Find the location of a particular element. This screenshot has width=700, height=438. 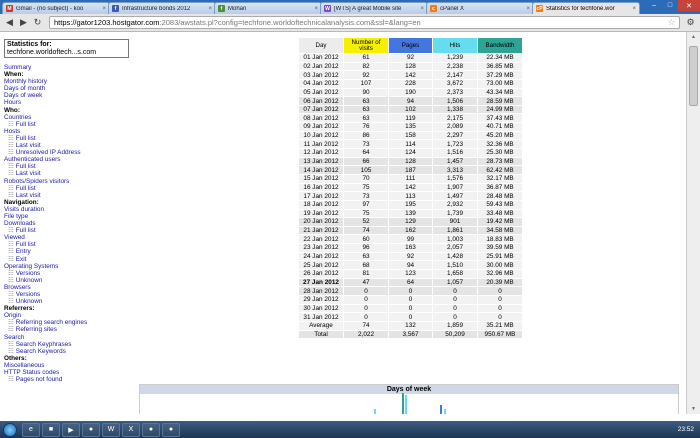

nav-link: Origin is located at coordinates (67, 315).